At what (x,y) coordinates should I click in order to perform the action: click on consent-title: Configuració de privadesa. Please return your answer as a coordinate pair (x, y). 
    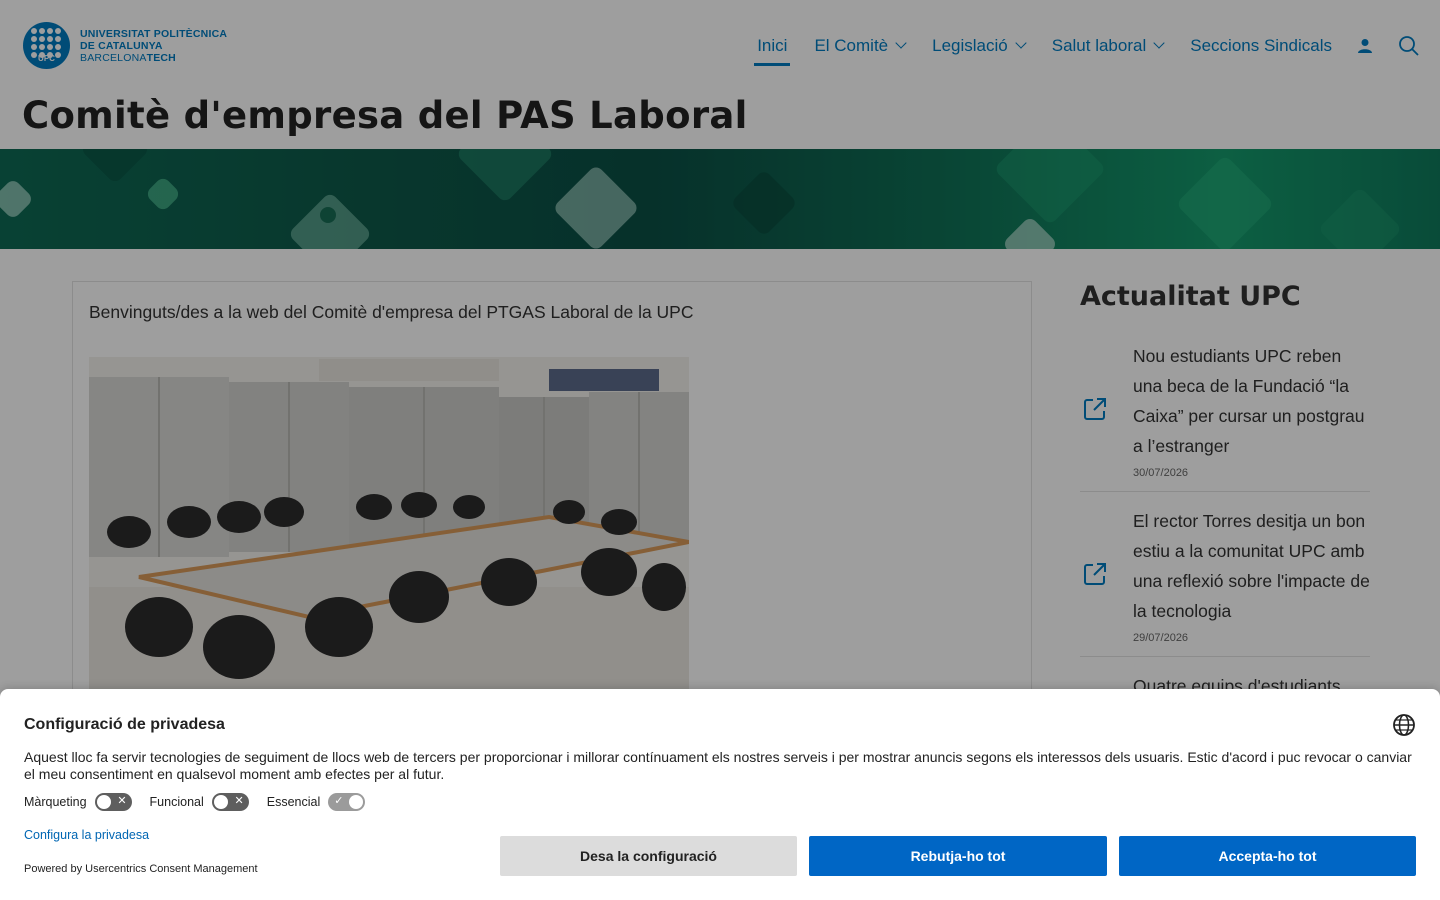
    Looking at the image, I should click on (124, 724).